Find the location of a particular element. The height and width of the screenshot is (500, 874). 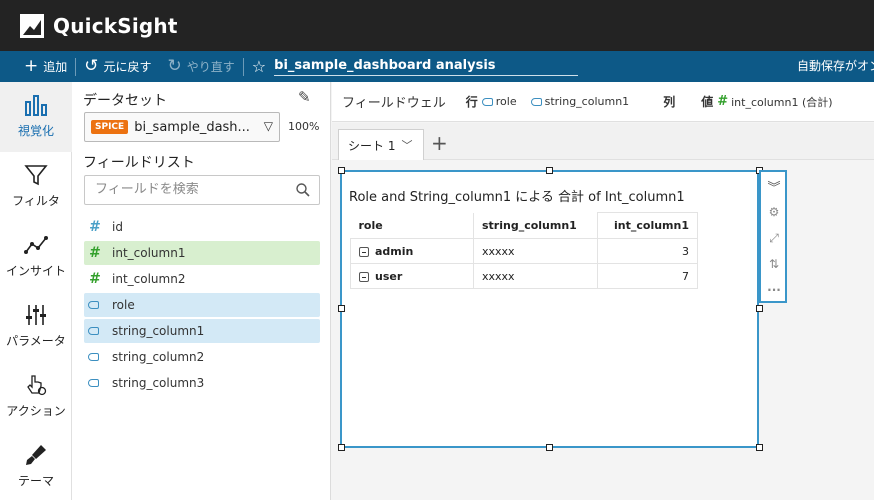

tab-sheet-1: シート 1 ﹀ is located at coordinates (381, 144).